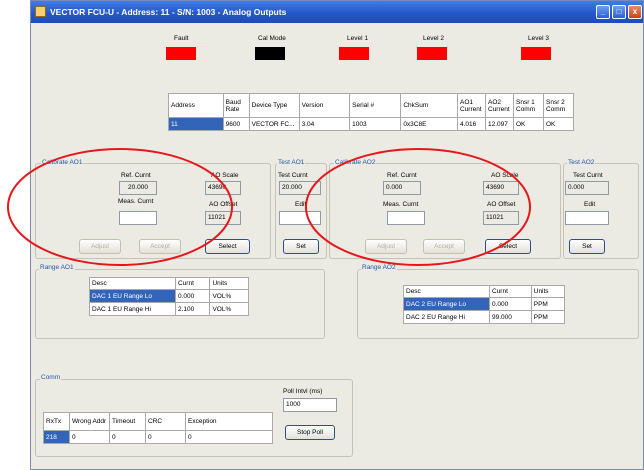 The height and width of the screenshot is (470, 644). What do you see at coordinates (418, 207) in the screenshot?
I see `annotation-ellipse-ao2` at bounding box center [418, 207].